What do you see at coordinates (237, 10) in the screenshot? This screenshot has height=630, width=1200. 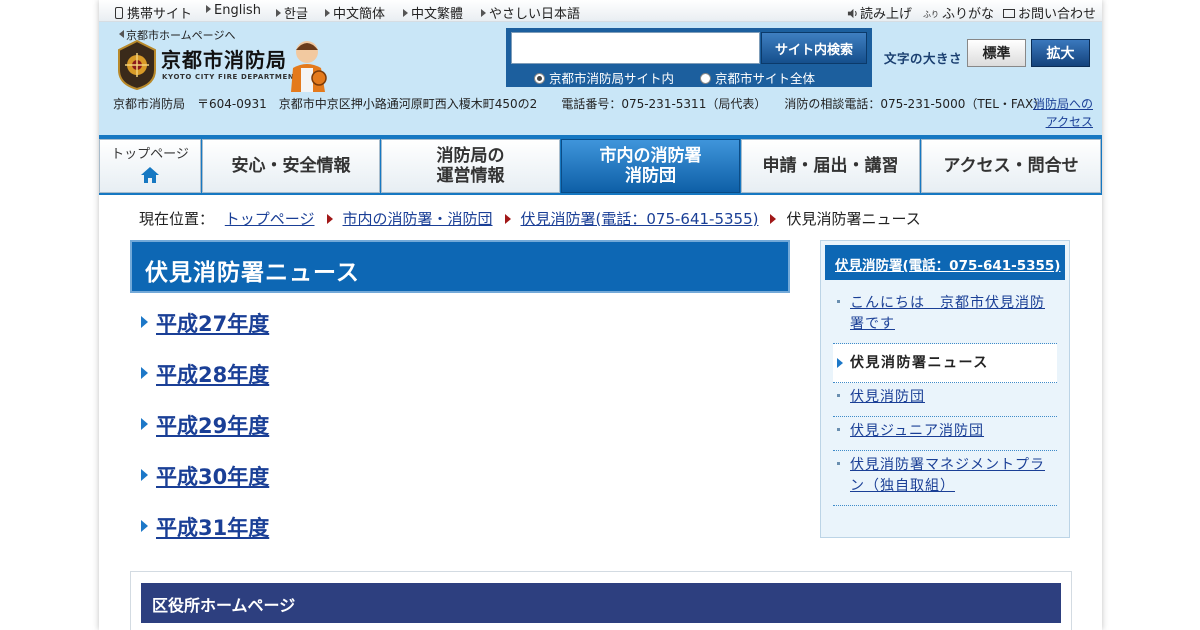 I see `english-label: English` at bounding box center [237, 10].